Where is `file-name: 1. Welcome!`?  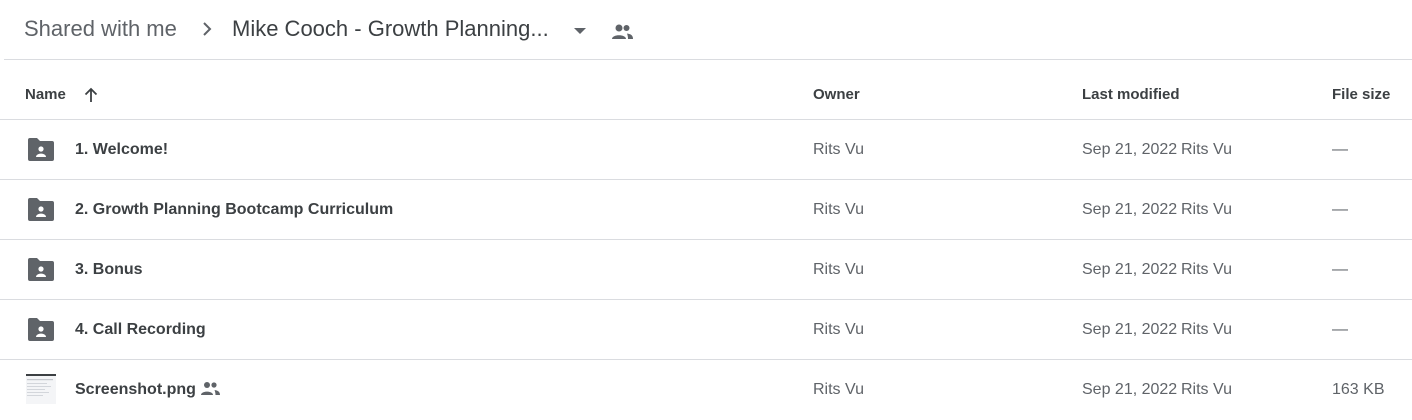 file-name: 1. Welcome! is located at coordinates (121, 150).